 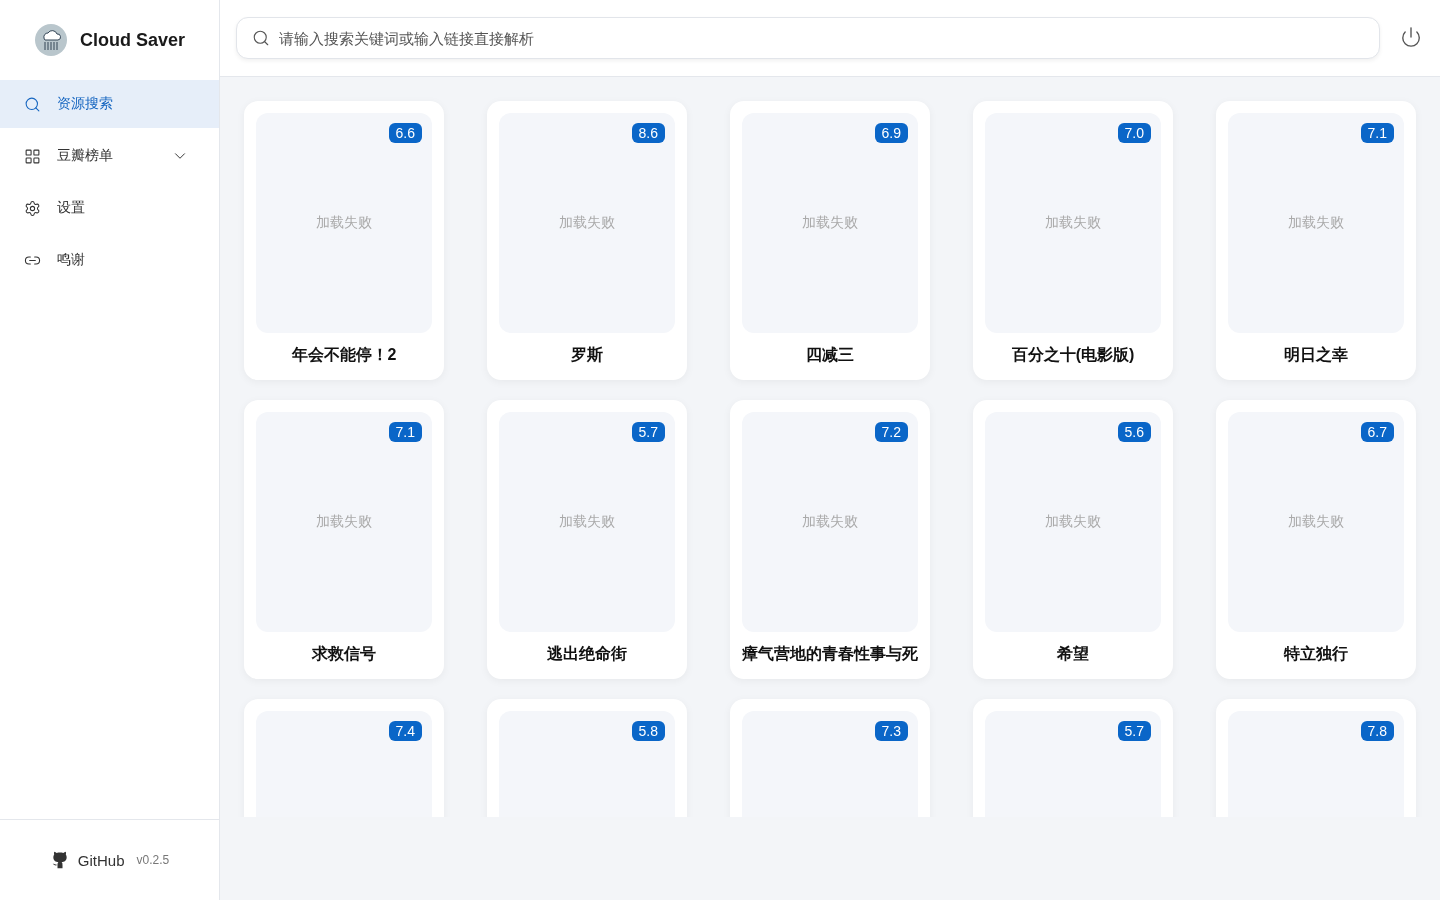 What do you see at coordinates (32, 208) in the screenshot?
I see `settings-icon` at bounding box center [32, 208].